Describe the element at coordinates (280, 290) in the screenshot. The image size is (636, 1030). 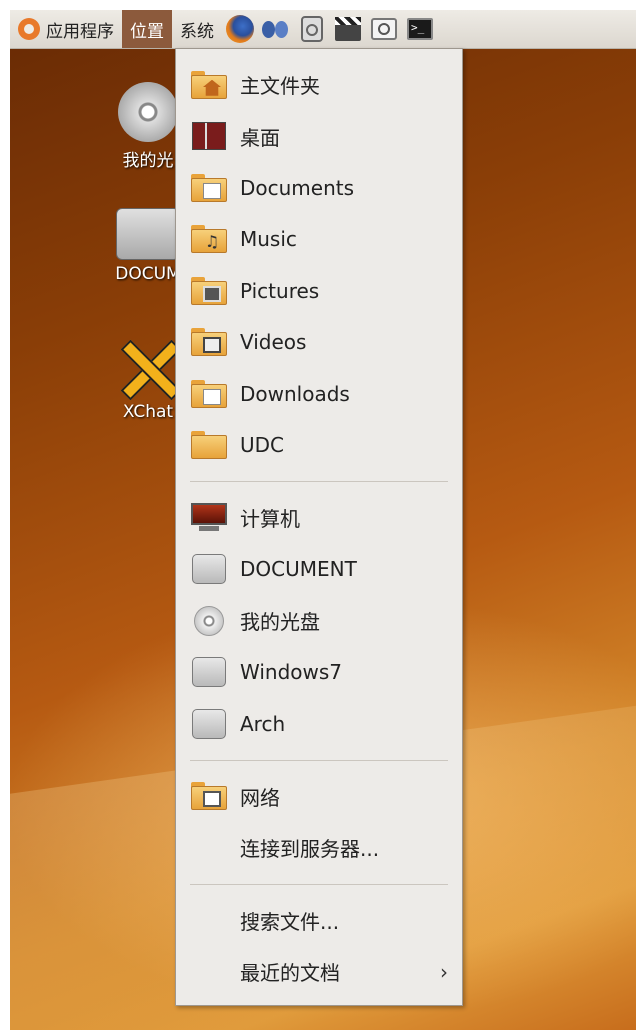
I see `menu-item-label: Pictures` at that location.